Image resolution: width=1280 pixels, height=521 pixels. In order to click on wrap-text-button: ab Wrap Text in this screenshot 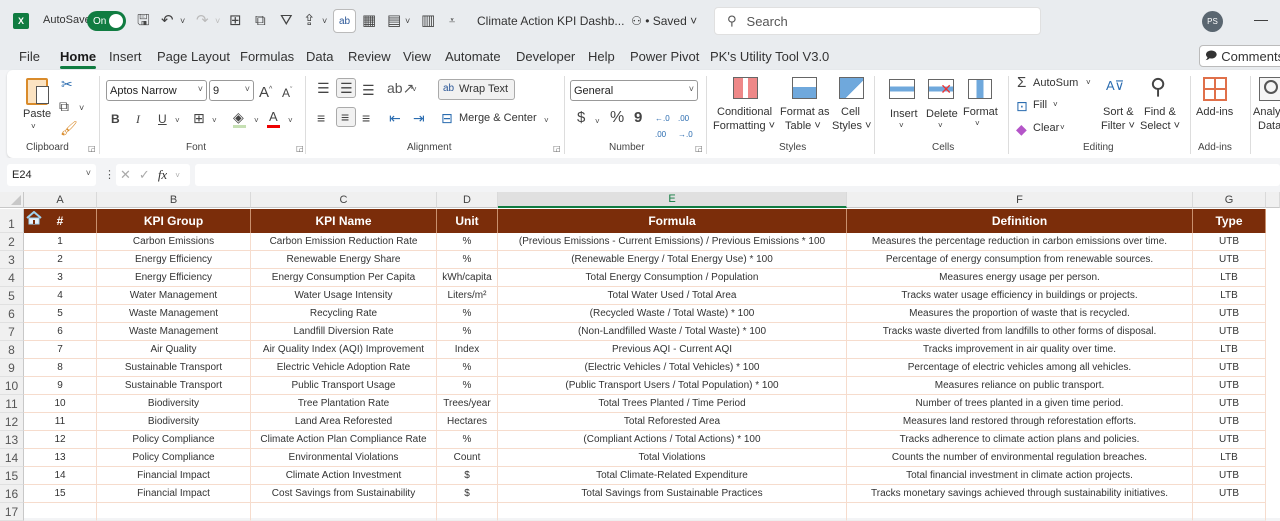, I will do `click(476, 89)`.